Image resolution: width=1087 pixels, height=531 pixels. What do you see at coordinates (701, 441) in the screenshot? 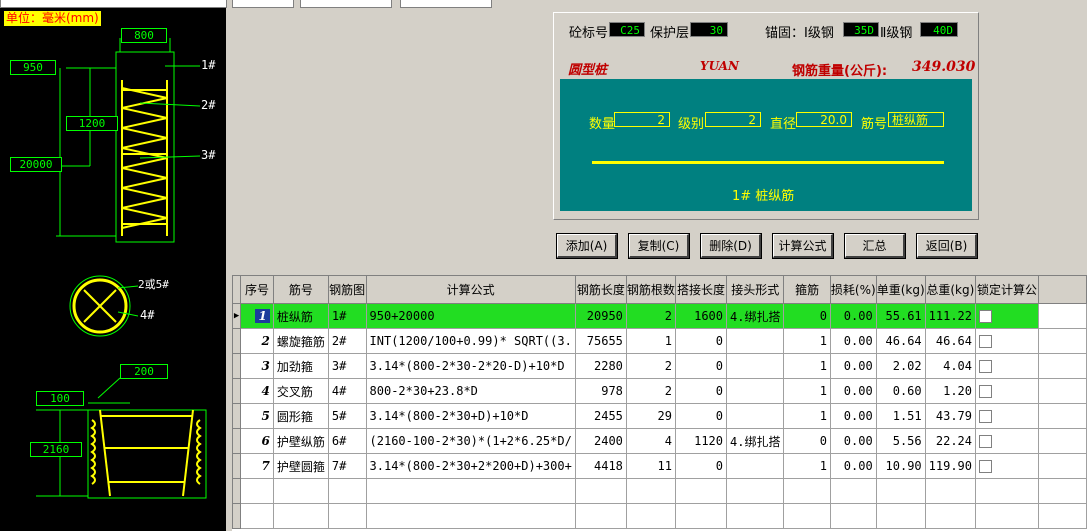
I see `cell-lap: 1120` at bounding box center [701, 441].